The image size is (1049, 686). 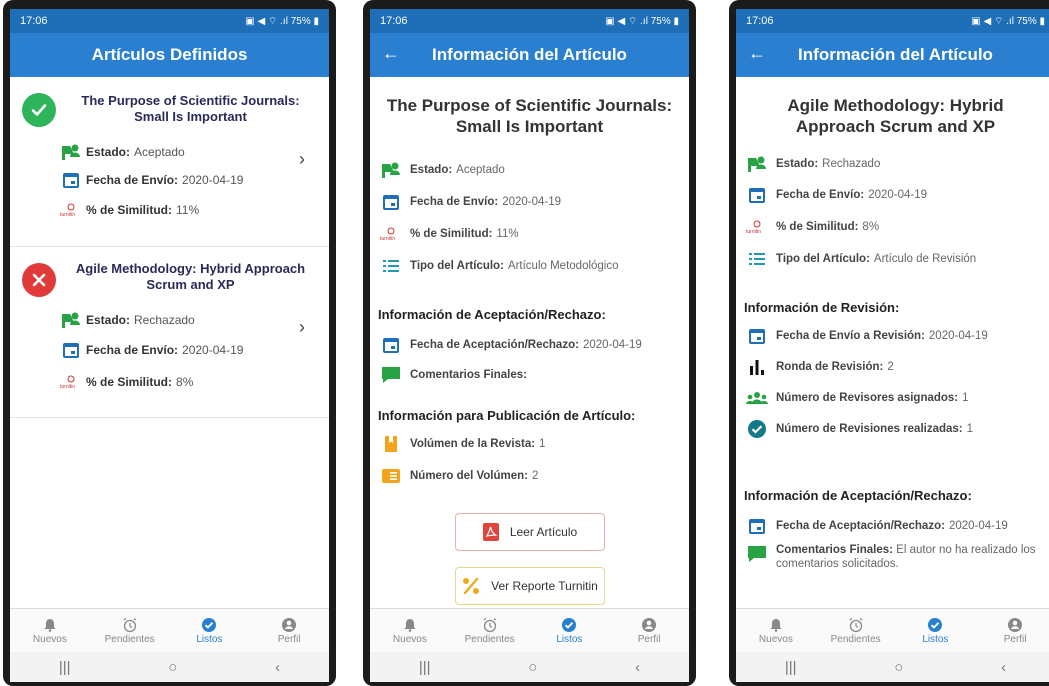 What do you see at coordinates (39, 280) in the screenshot?
I see `rejected-x-icon` at bounding box center [39, 280].